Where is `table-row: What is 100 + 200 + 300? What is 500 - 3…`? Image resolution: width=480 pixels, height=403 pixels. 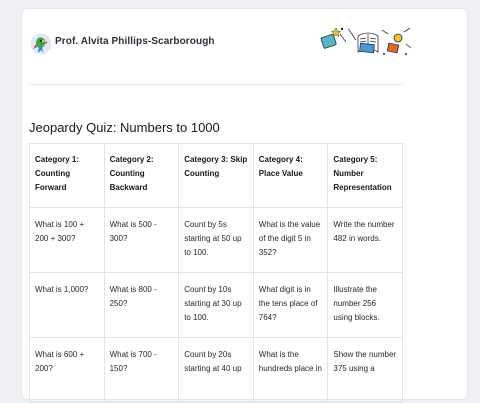 table-row: What is 100 + 200 + 300? What is 500 - 3… is located at coordinates (216, 240).